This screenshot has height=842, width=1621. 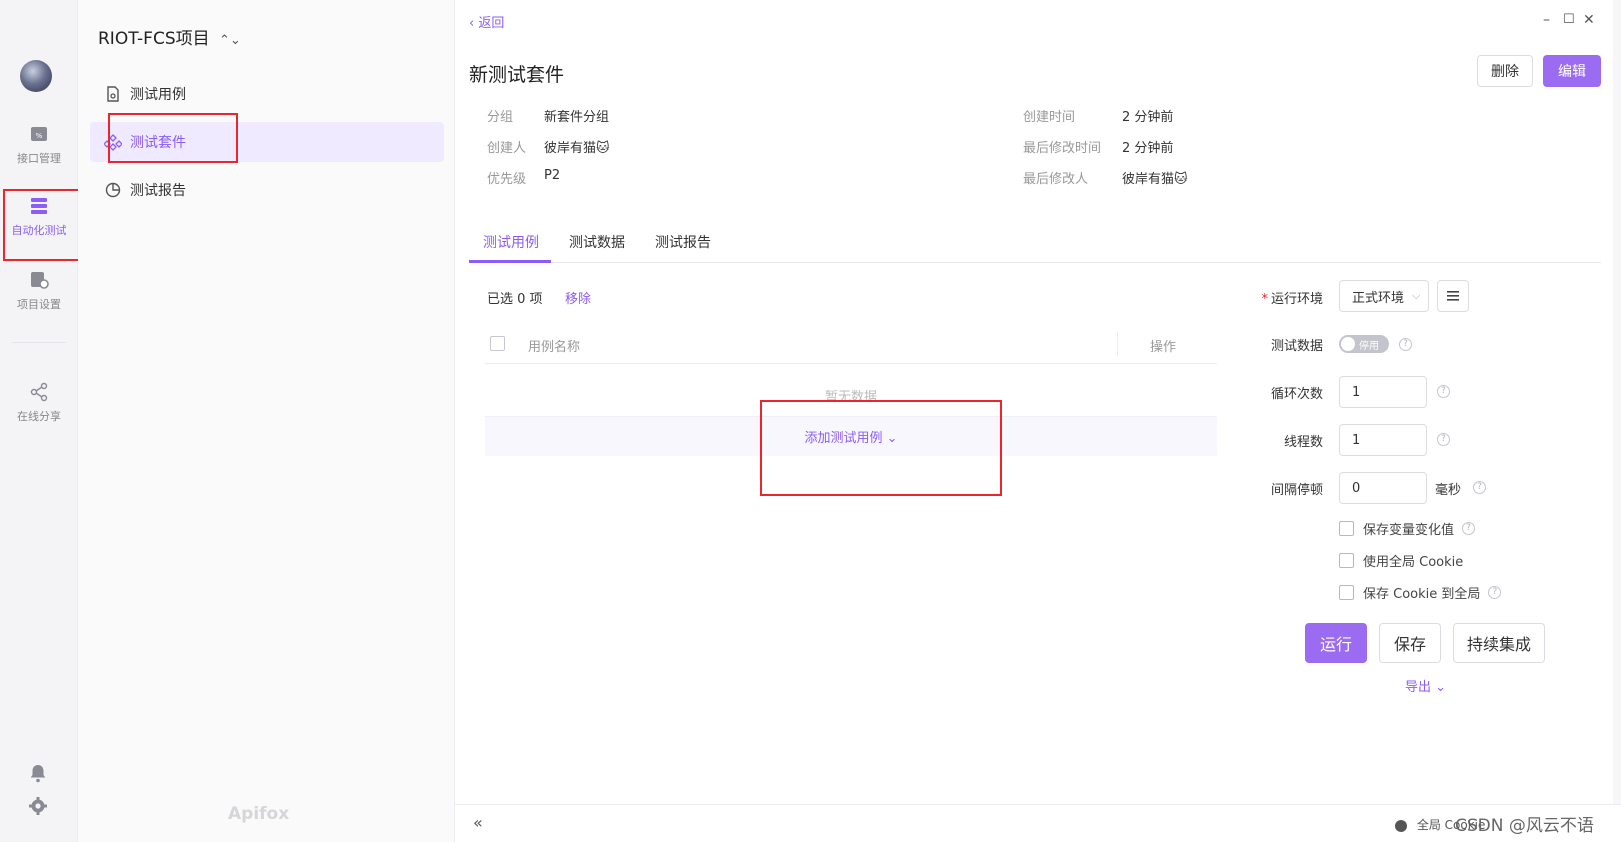 I want to click on api-icon: %, so click(x=39, y=134).